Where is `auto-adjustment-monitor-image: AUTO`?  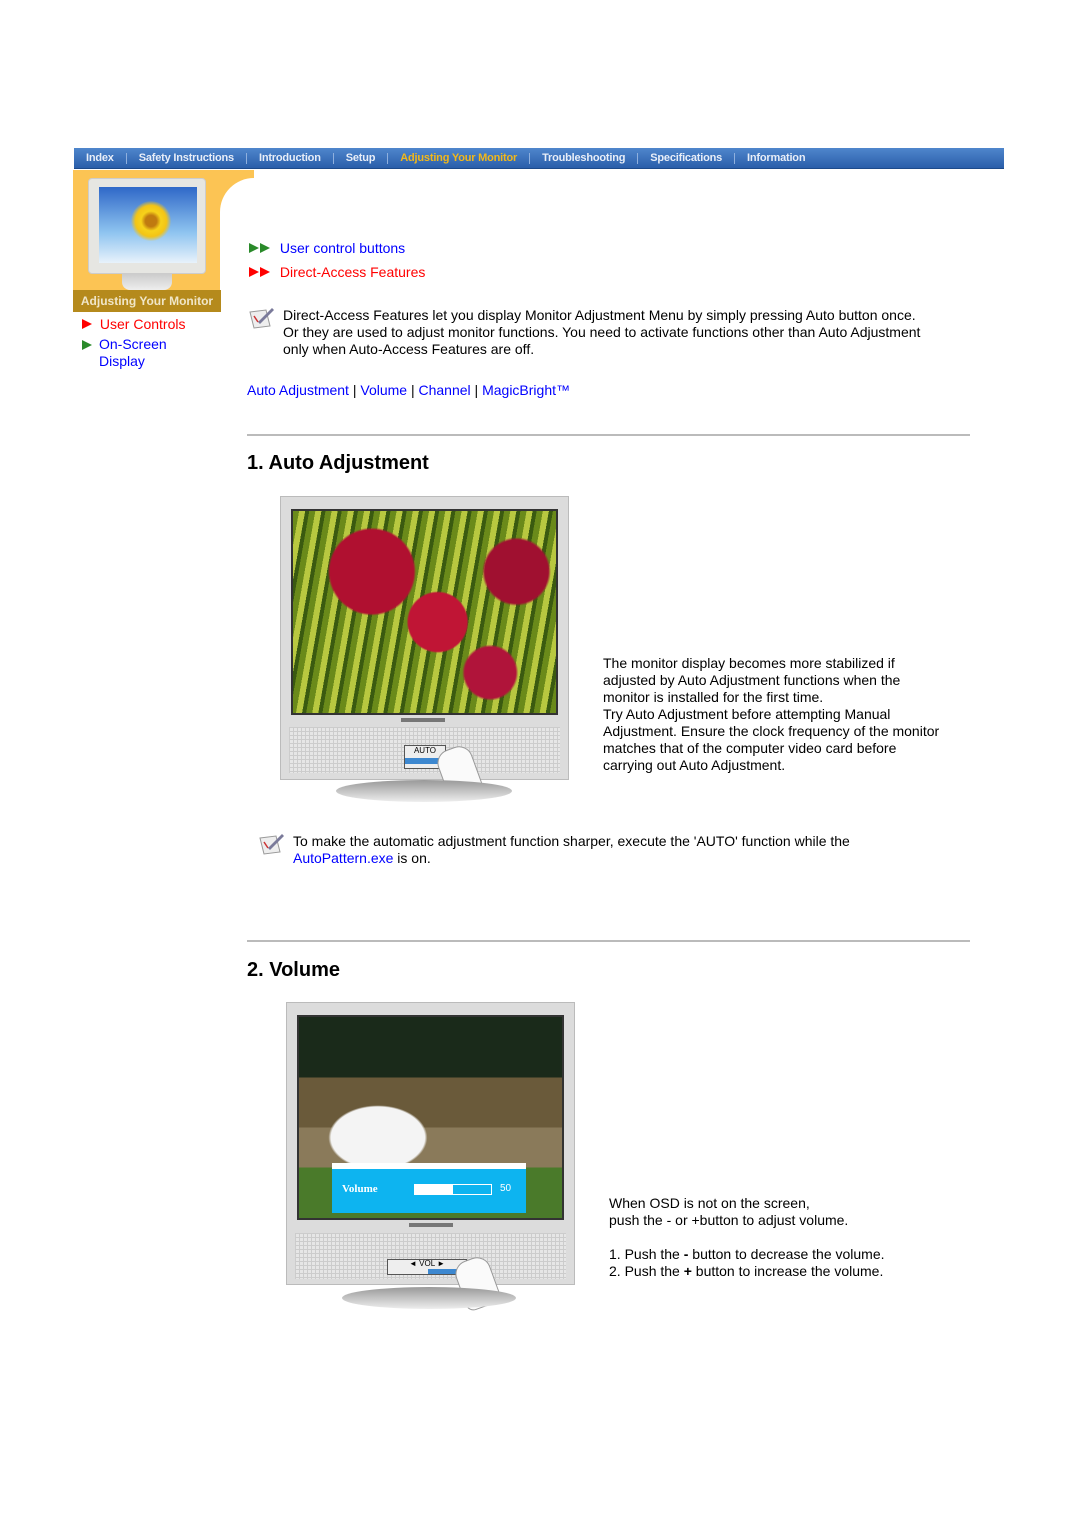
auto-adjustment-monitor-image: AUTO is located at coordinates (424, 649).